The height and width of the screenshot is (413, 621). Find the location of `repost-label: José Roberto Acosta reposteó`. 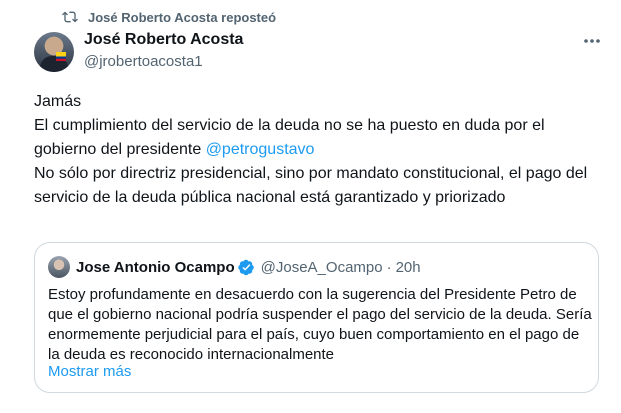

repost-label: José Roberto Acosta reposteó is located at coordinates (182, 17).